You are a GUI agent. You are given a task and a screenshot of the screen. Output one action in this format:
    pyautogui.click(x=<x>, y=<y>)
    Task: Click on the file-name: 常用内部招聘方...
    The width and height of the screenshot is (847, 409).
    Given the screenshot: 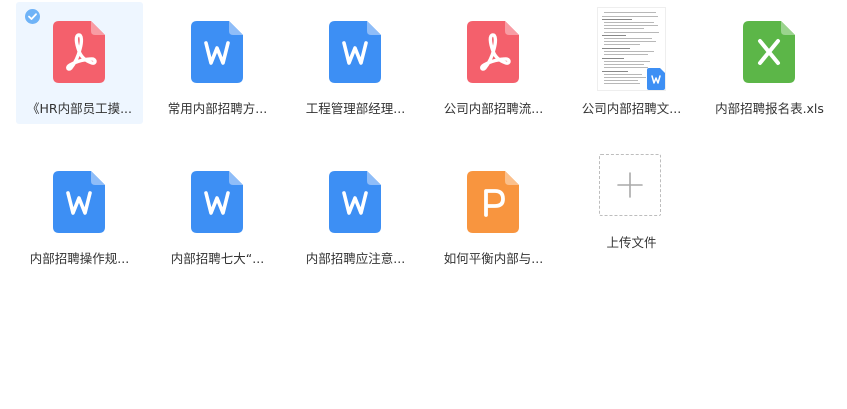 What is the action you would take?
    pyautogui.click(x=217, y=108)
    